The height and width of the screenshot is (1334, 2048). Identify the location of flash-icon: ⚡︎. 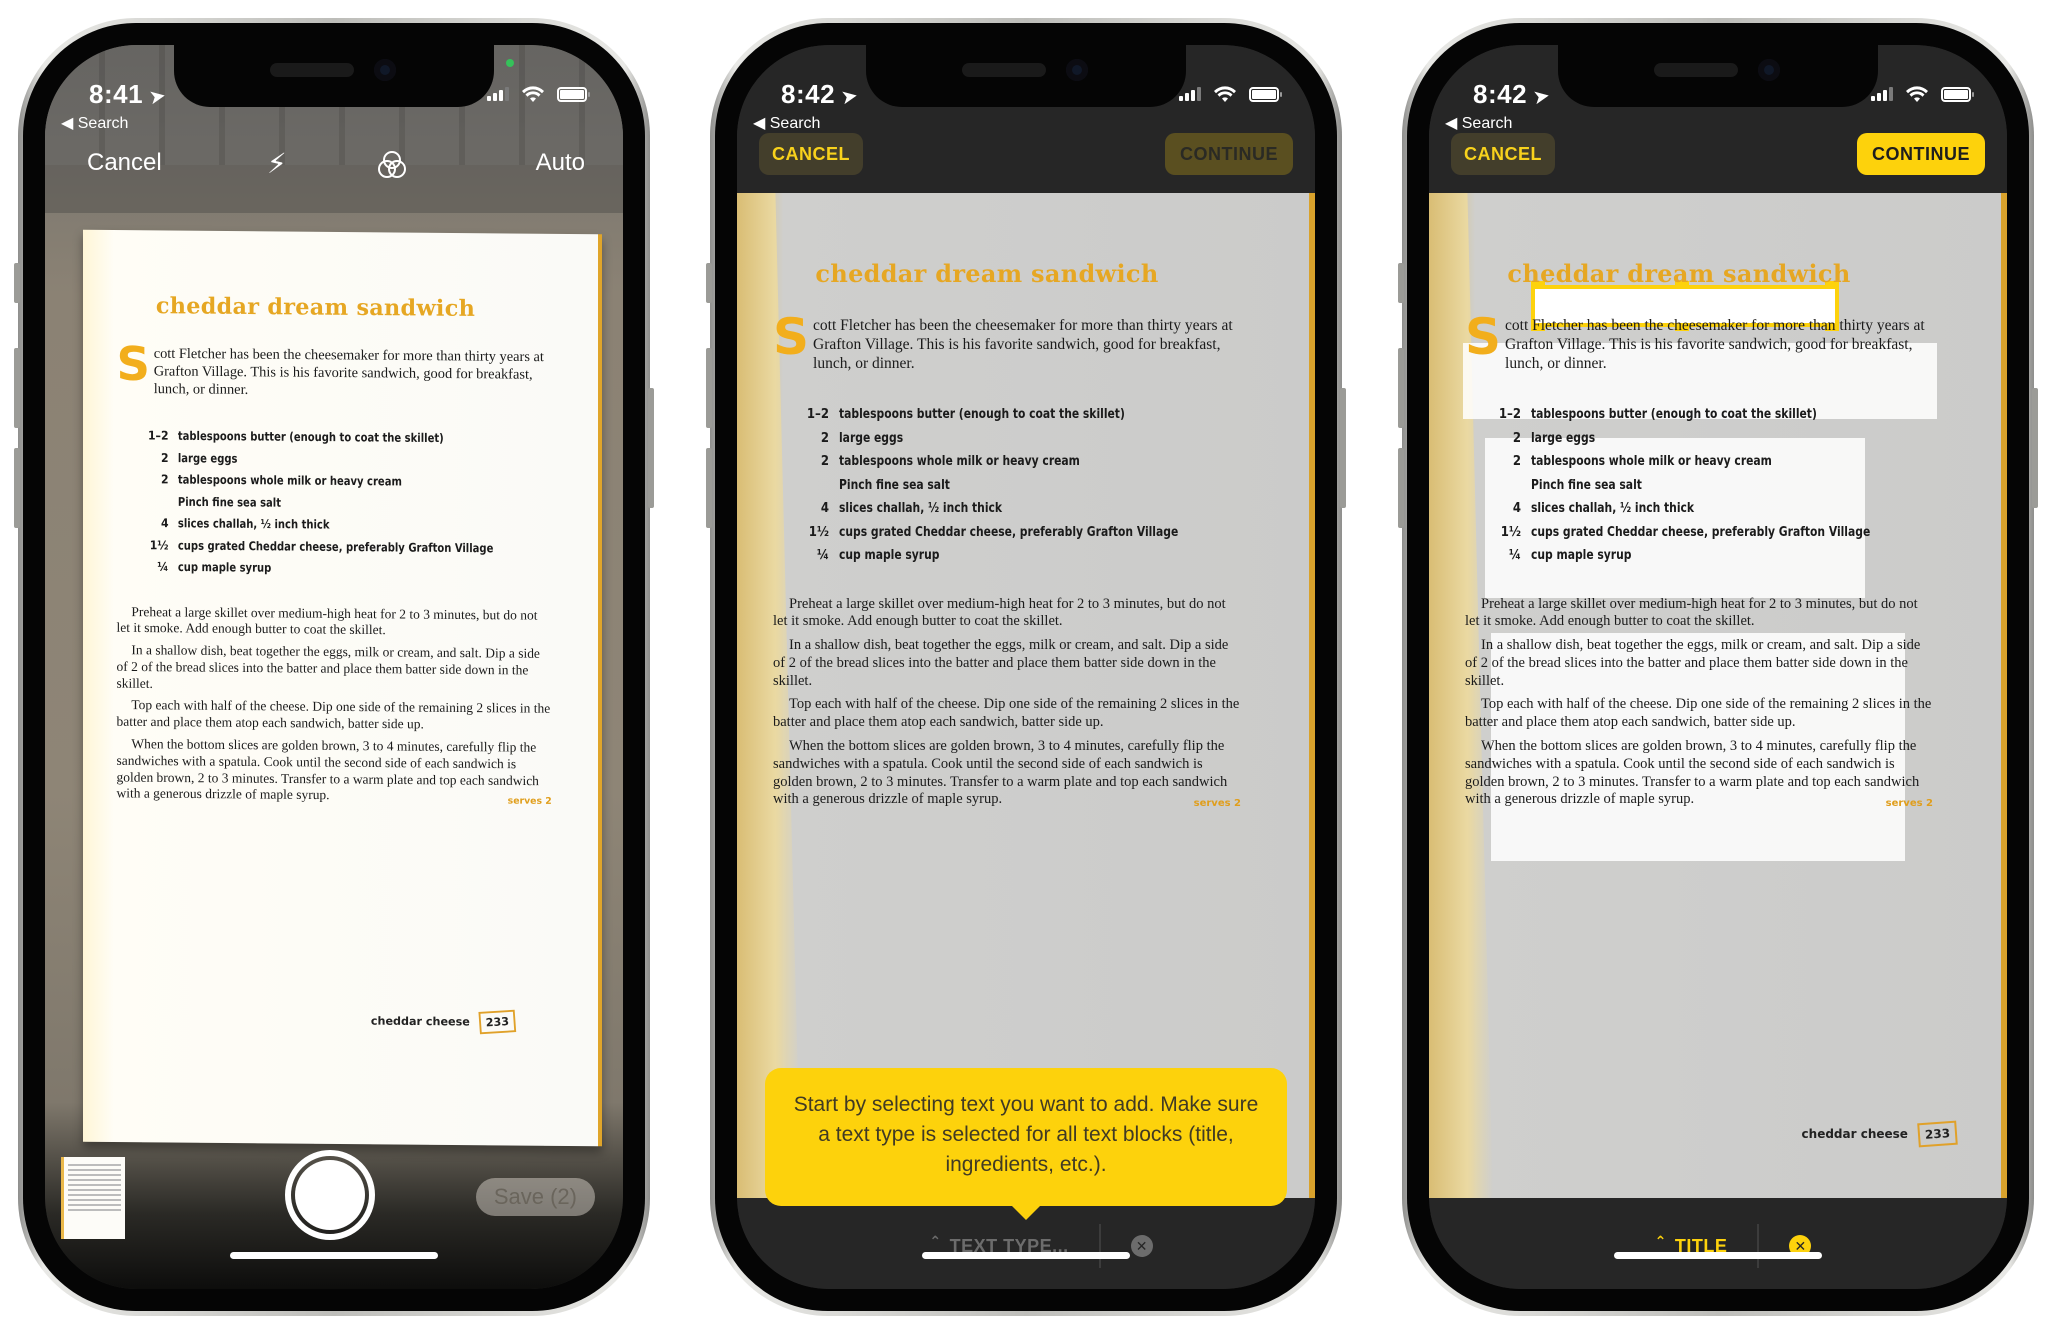
(277, 163).